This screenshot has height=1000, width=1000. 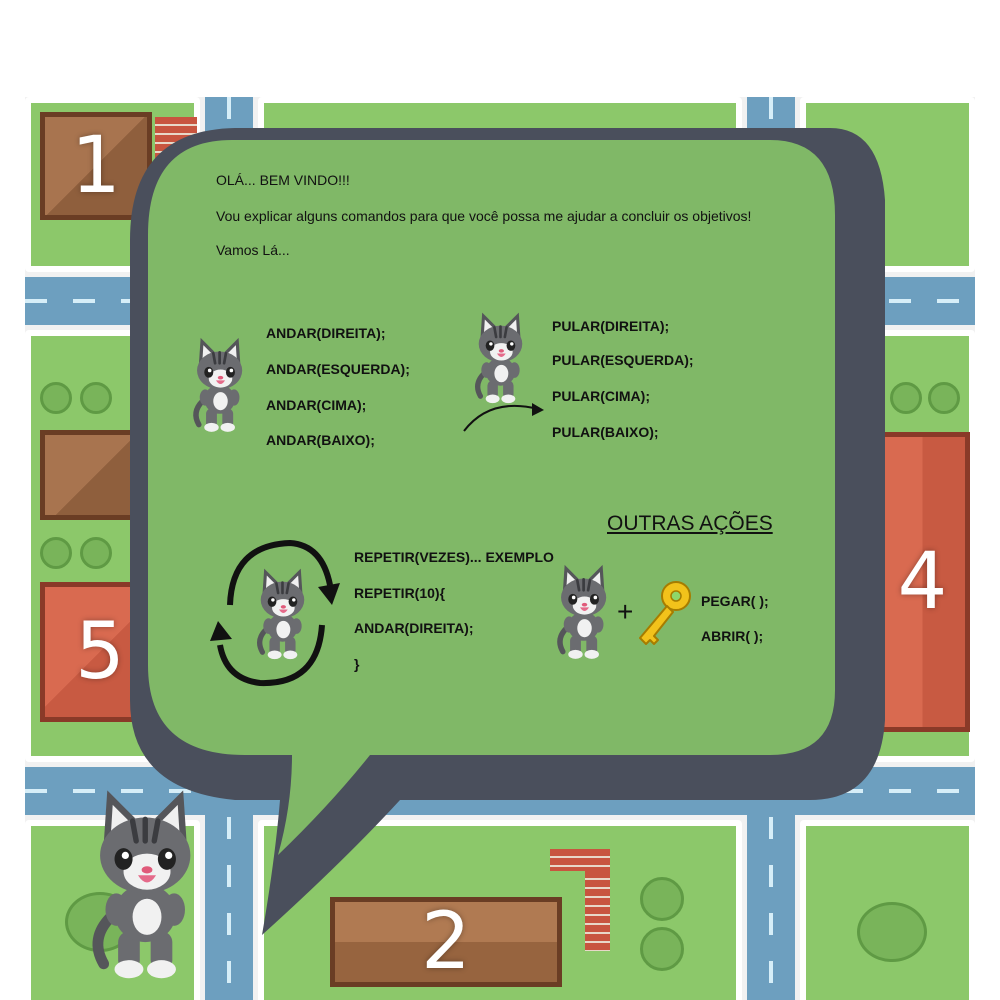 What do you see at coordinates (320, 440) in the screenshot?
I see `andar-baixo: ANDAR(BAIXO);` at bounding box center [320, 440].